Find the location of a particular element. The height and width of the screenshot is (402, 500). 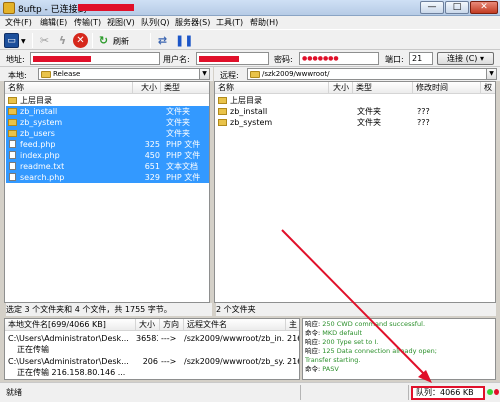

remote-row-up: 上层目录 is located at coordinates (351, 100).